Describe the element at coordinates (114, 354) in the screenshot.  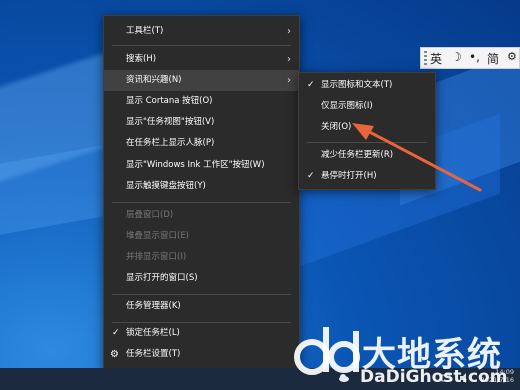
I see `gear-icon: ⚙` at that location.